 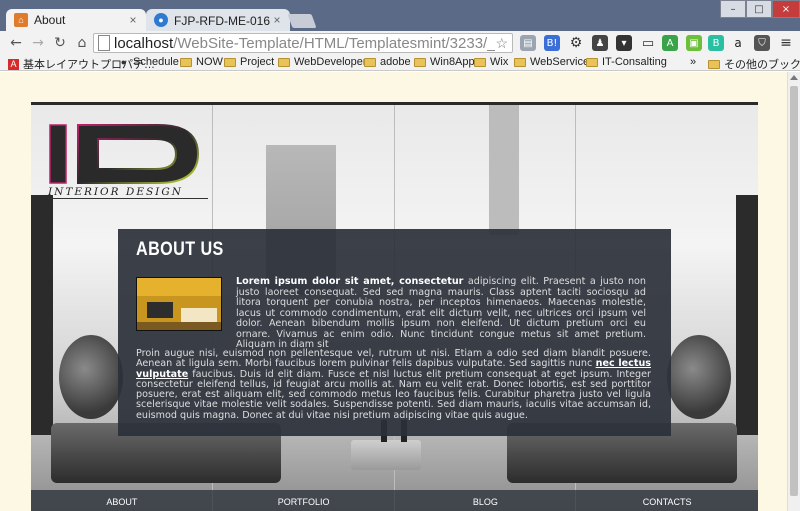 I want to click on gear-icon: ⚙, so click(x=576, y=43).